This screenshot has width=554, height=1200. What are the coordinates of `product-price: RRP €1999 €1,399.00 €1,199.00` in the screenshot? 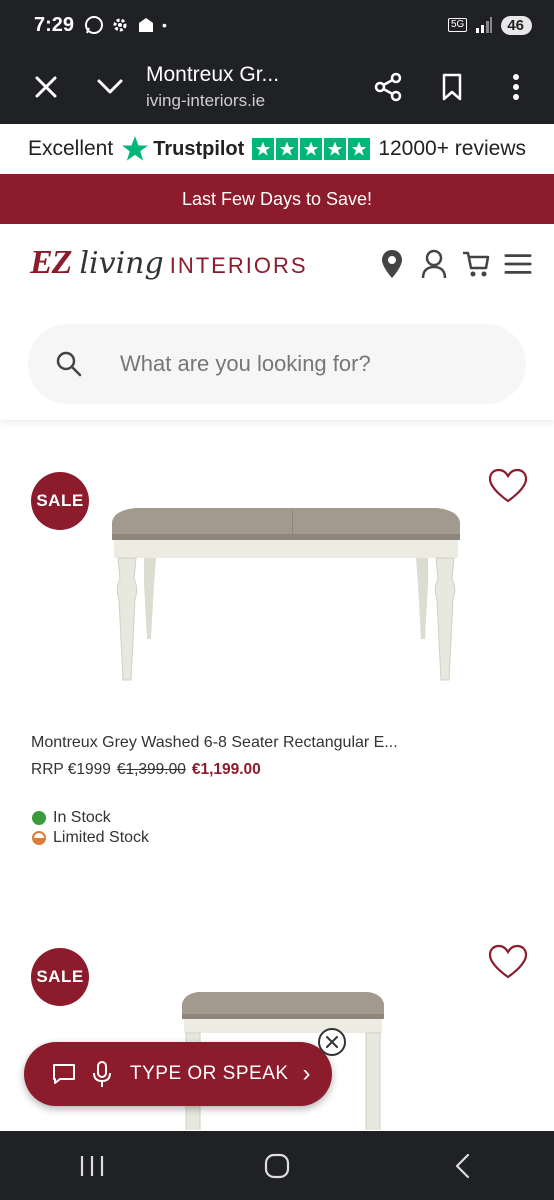 It's located at (146, 770).